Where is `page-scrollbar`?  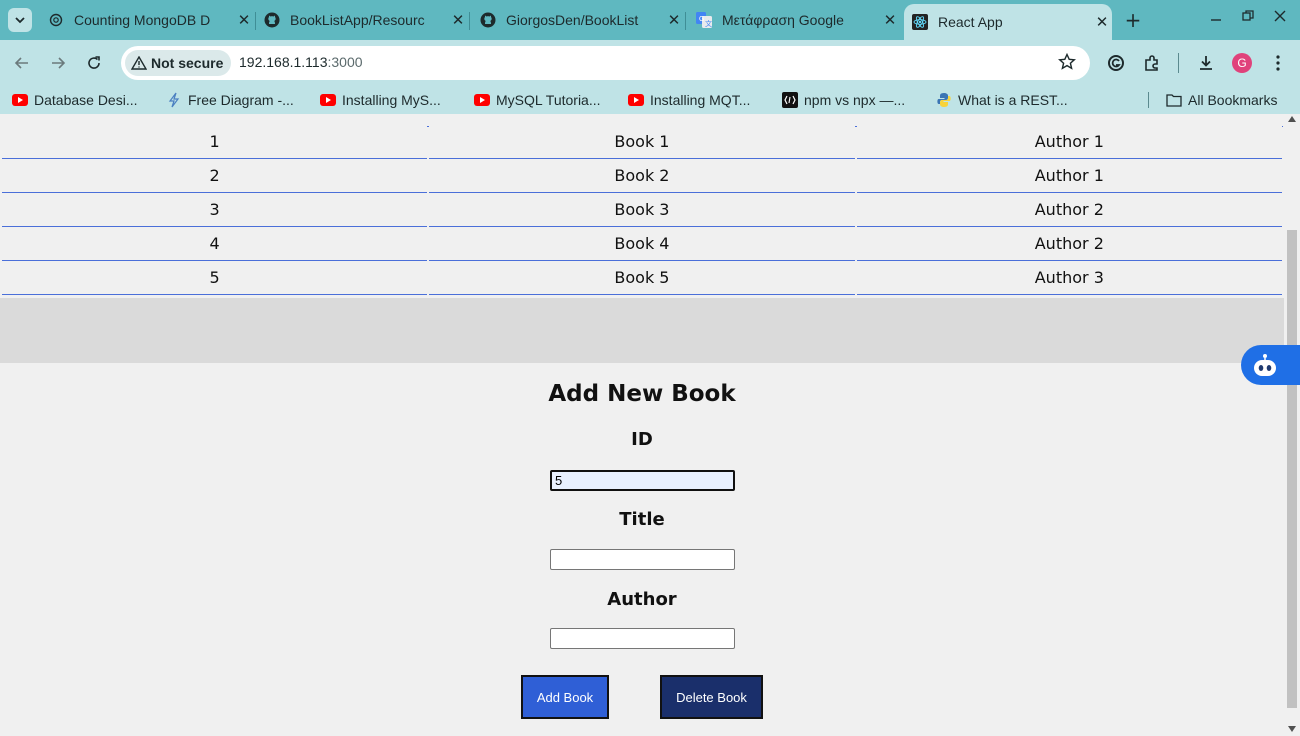 page-scrollbar is located at coordinates (1292, 425).